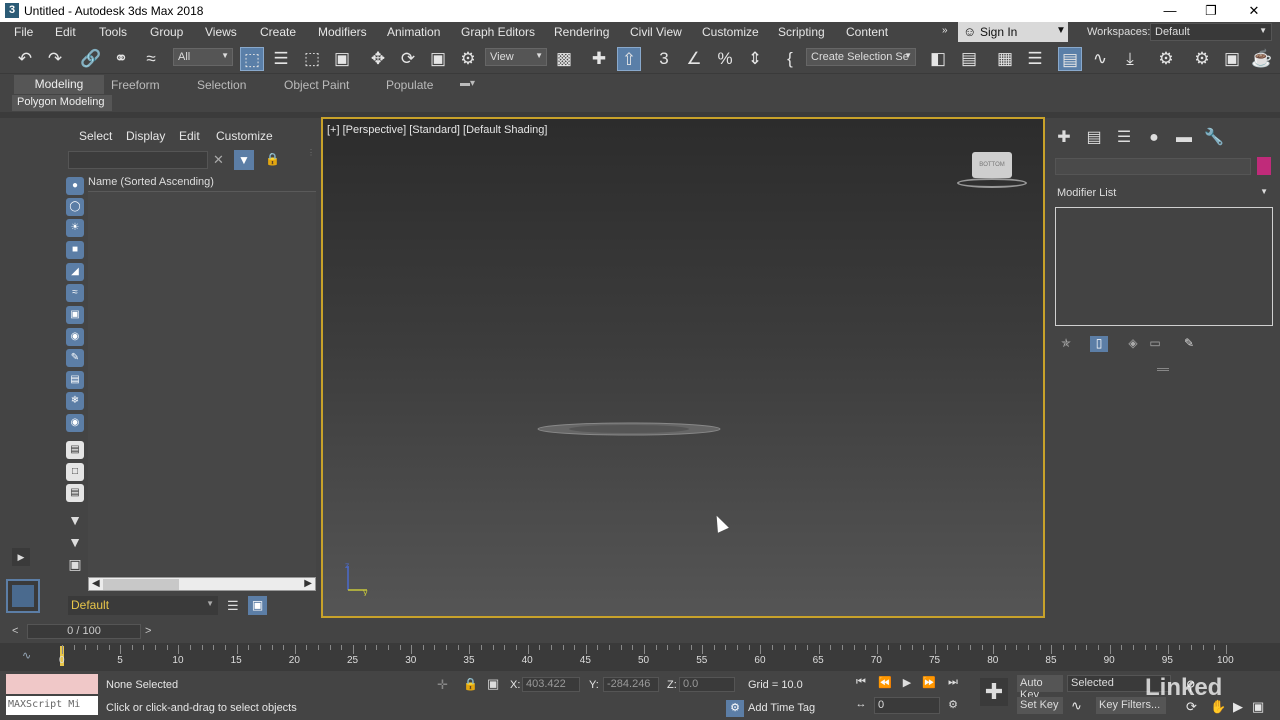  What do you see at coordinates (189, 136) in the screenshot?
I see `se-menu-edit: Edit` at bounding box center [189, 136].